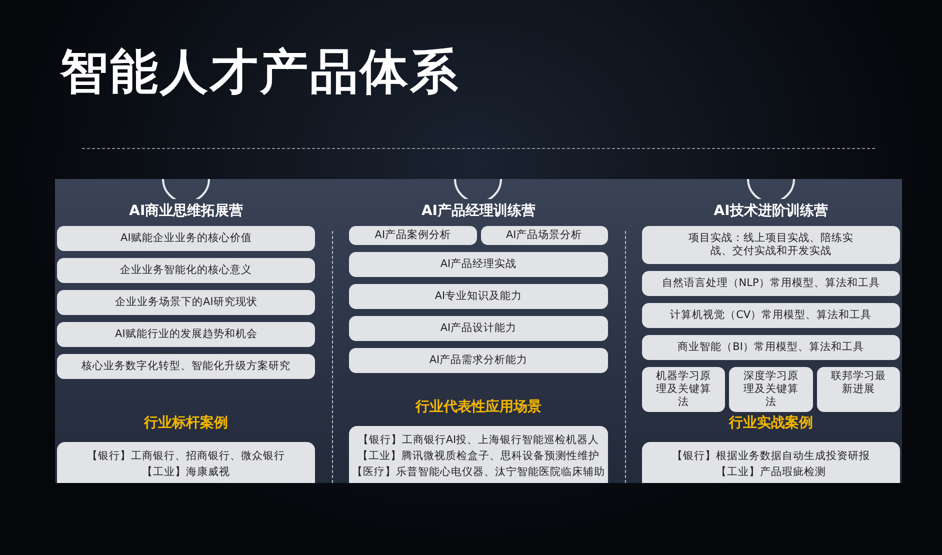  I want to click on case-line: 【医疗】乐普智能心电仪器、汰宁智能医院临床辅助, so click(478, 472).